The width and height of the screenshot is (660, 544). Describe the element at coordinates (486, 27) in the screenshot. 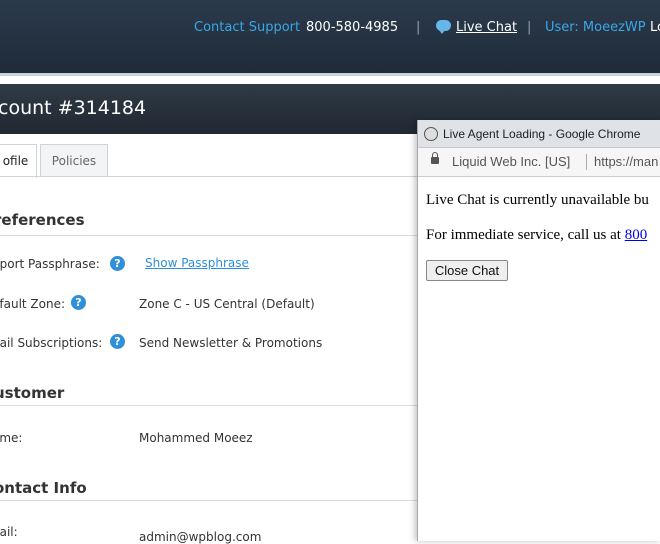

I see `live-chat-link: Live Chat` at that location.